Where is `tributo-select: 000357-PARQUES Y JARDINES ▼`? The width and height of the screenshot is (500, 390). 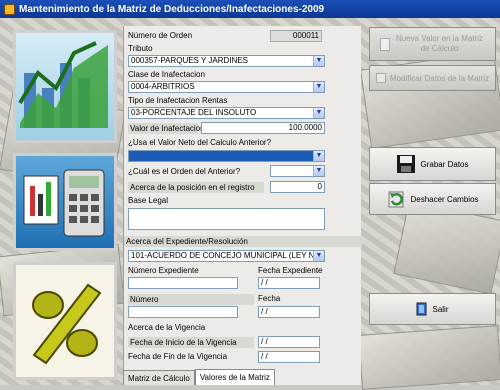
tributo-select: 000357-PARQUES Y JARDINES ▼ is located at coordinates (226, 61).